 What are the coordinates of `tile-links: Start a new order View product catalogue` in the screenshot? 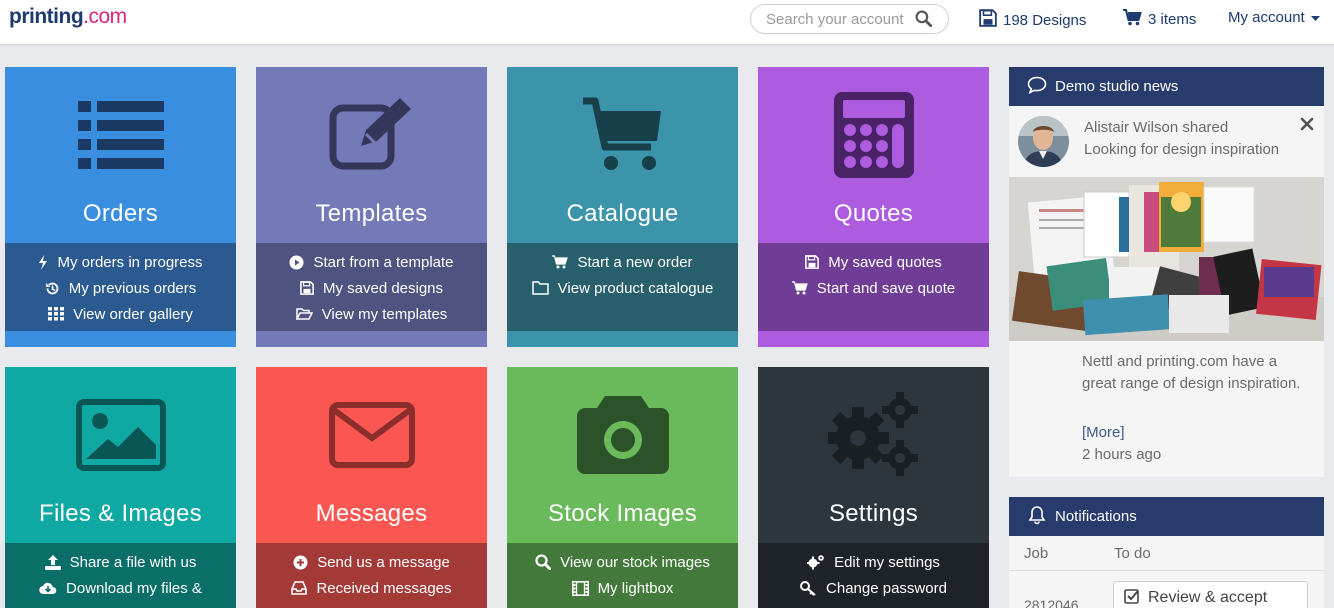 It's located at (622, 287).